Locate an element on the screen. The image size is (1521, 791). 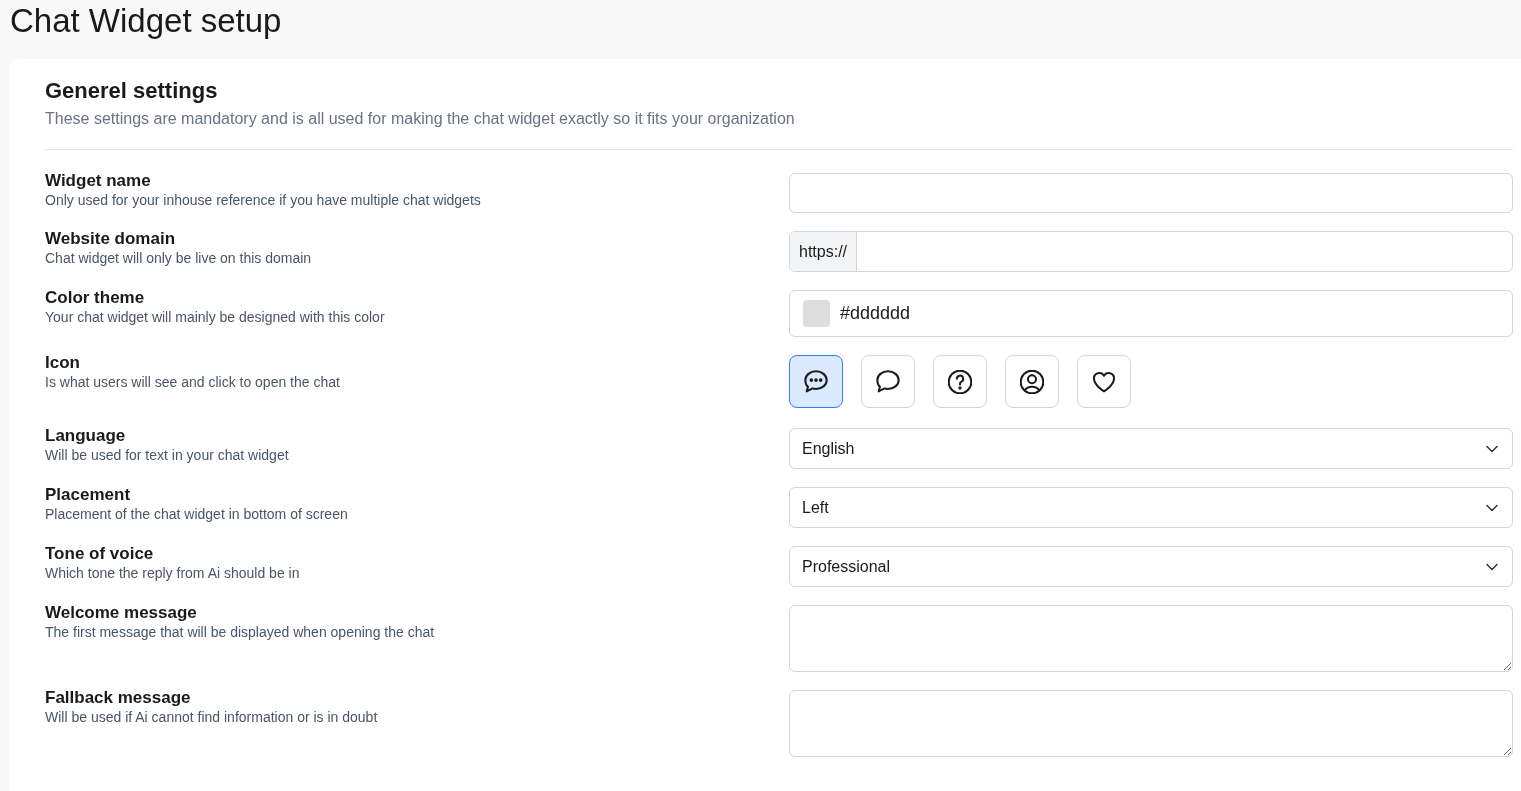
page-title: Chat Widget setup is located at coordinates (145, 21).